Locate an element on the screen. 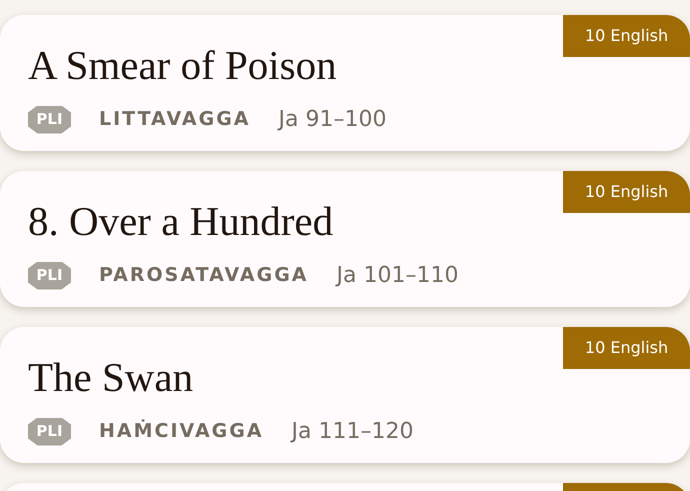  text-range: Ja 91–100 is located at coordinates (332, 120).